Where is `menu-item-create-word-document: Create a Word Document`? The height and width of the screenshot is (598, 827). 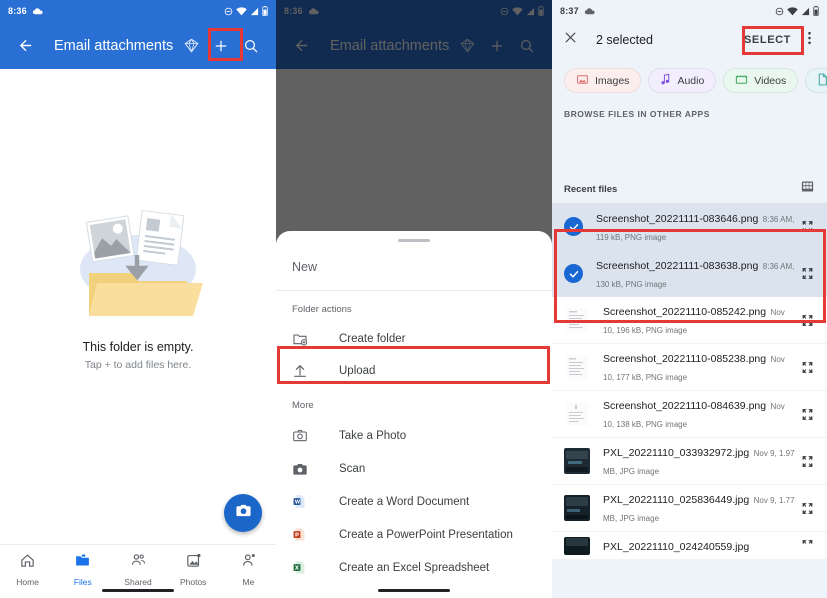 menu-item-create-word-document: Create a Word Document is located at coordinates (414, 501).